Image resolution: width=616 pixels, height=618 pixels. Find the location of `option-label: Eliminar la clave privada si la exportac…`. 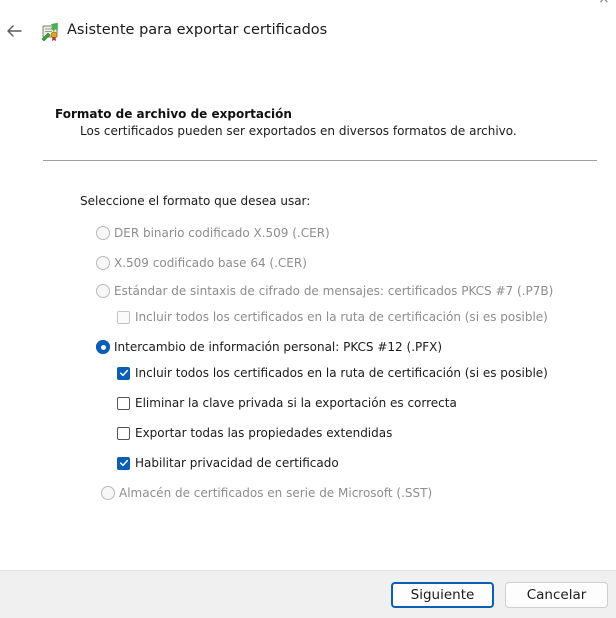

option-label: Eliminar la clave privada si la exportac… is located at coordinates (296, 403).